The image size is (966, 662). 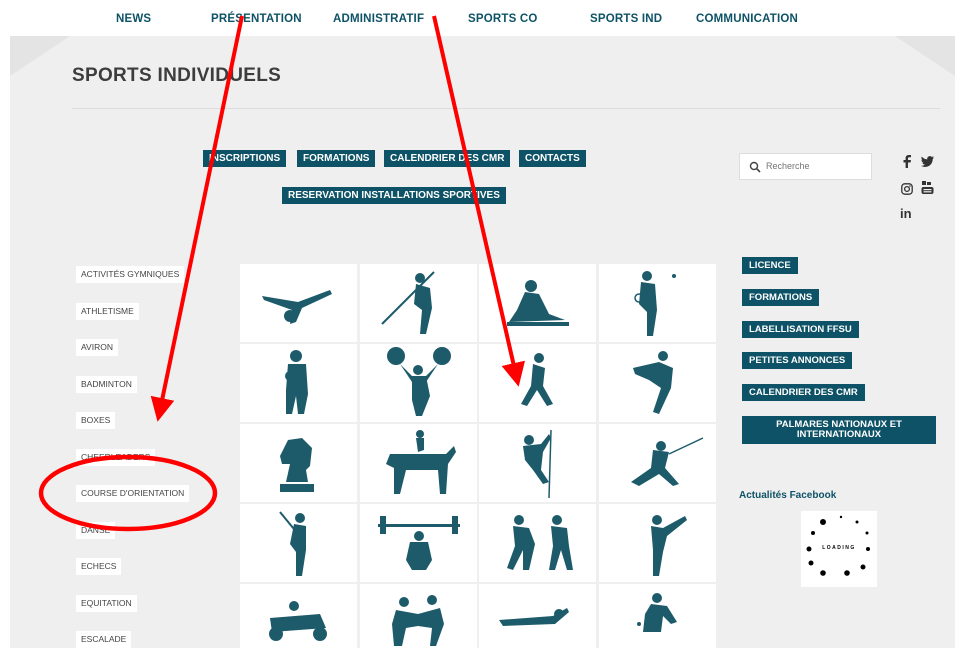 What do you see at coordinates (99, 566) in the screenshot?
I see `sidebar-item-echecs: ECHECS` at bounding box center [99, 566].